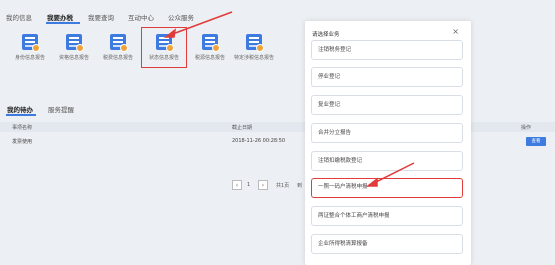 The width and height of the screenshot is (555, 265). What do you see at coordinates (300, 186) in the screenshot?
I see `goto-label: 到` at bounding box center [300, 186].